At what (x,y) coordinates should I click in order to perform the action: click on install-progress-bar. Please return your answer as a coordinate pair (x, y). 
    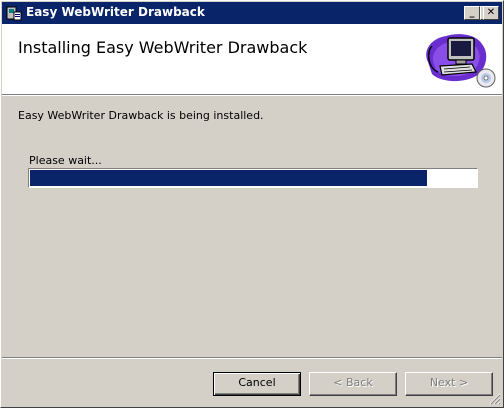
    Looking at the image, I should click on (253, 178).